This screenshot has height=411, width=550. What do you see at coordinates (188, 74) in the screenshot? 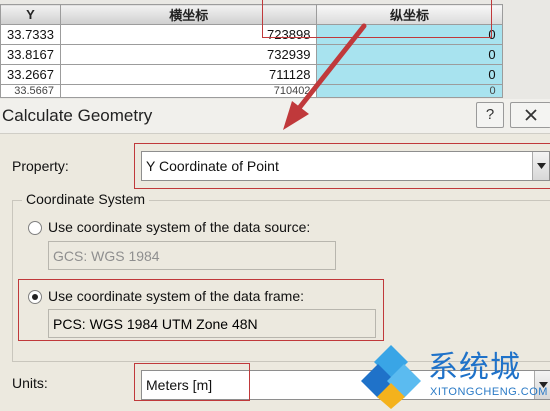
I see `table-cell: 711128` at bounding box center [188, 74].